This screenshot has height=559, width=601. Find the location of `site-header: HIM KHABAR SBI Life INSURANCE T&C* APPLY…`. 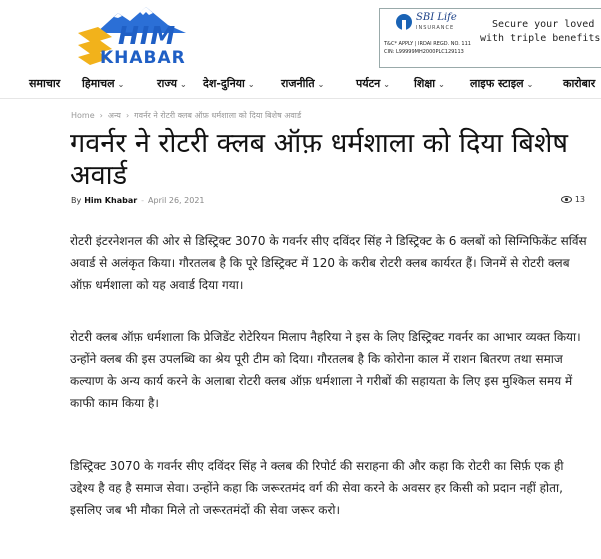

site-header: HIM KHABAR SBI Life INSURANCE T&C* APPLY… is located at coordinates (300, 36).